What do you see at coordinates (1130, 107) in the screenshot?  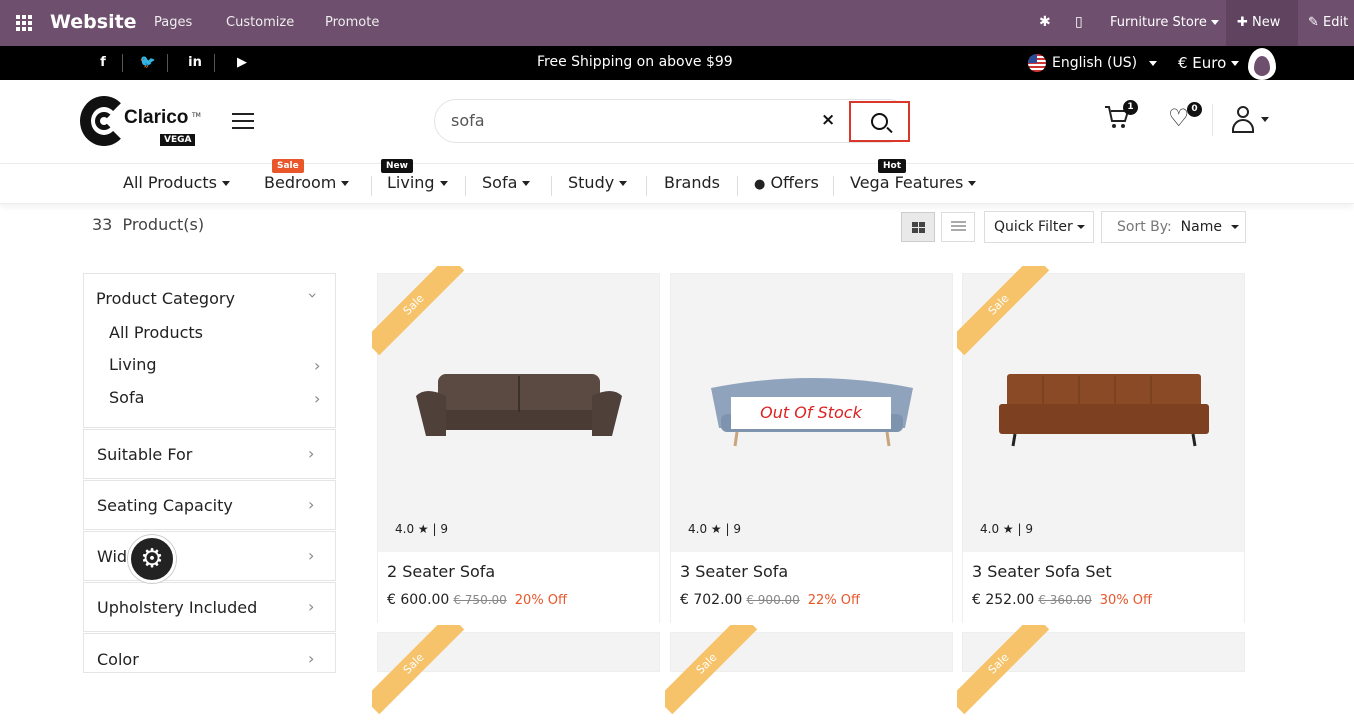 I see `cart-count-badge: 1` at bounding box center [1130, 107].